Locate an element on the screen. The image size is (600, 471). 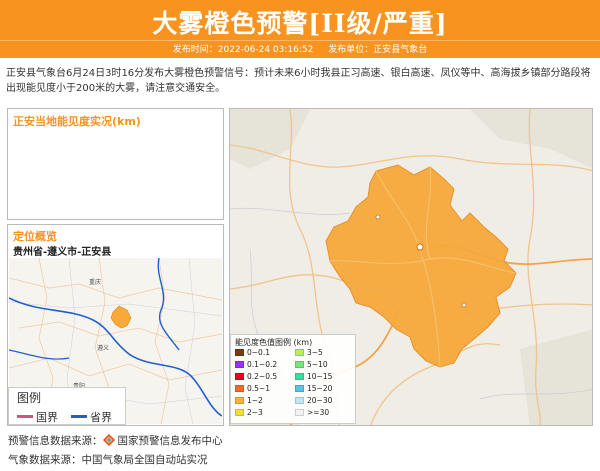
vis-legend-item: 0.1~0.2 is located at coordinates (256, 364).